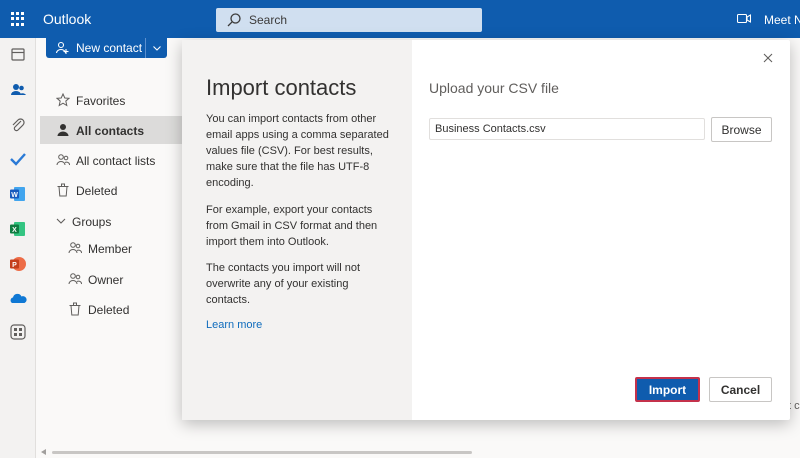 The height and width of the screenshot is (458, 800). I want to click on nav-item-owner: Owner, so click(113, 279).